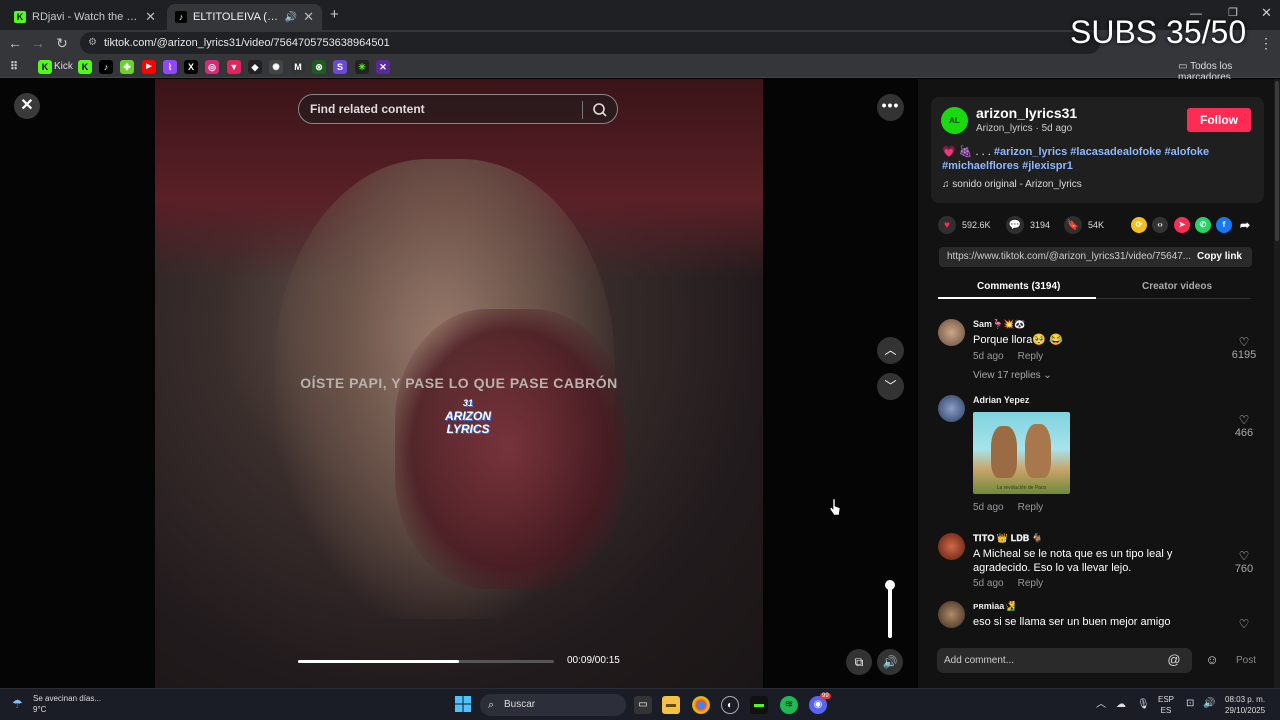 This screenshot has height=720, width=1280. I want to click on tray-chevron-icon: ︿, so click(1101, 704).